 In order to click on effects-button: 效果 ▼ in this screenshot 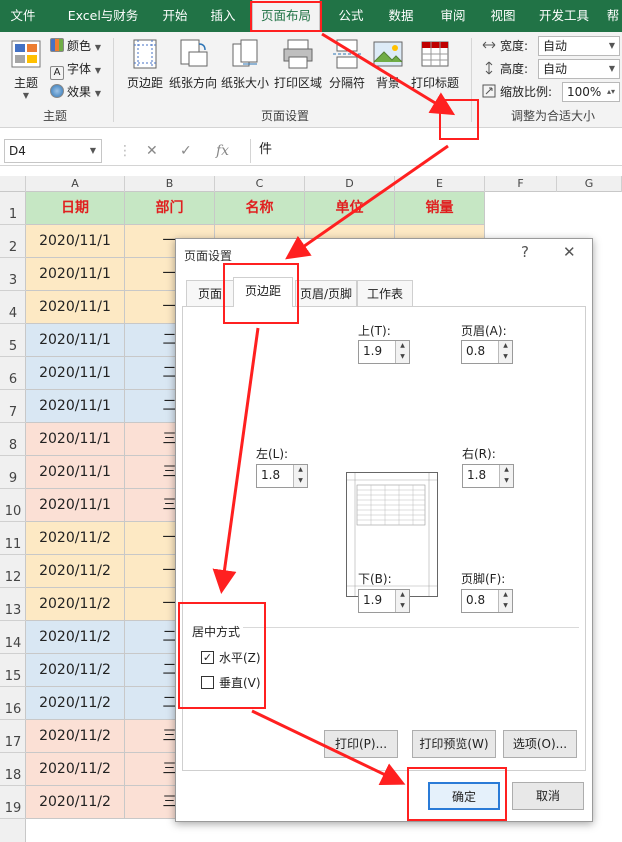, I will do `click(75, 92)`.